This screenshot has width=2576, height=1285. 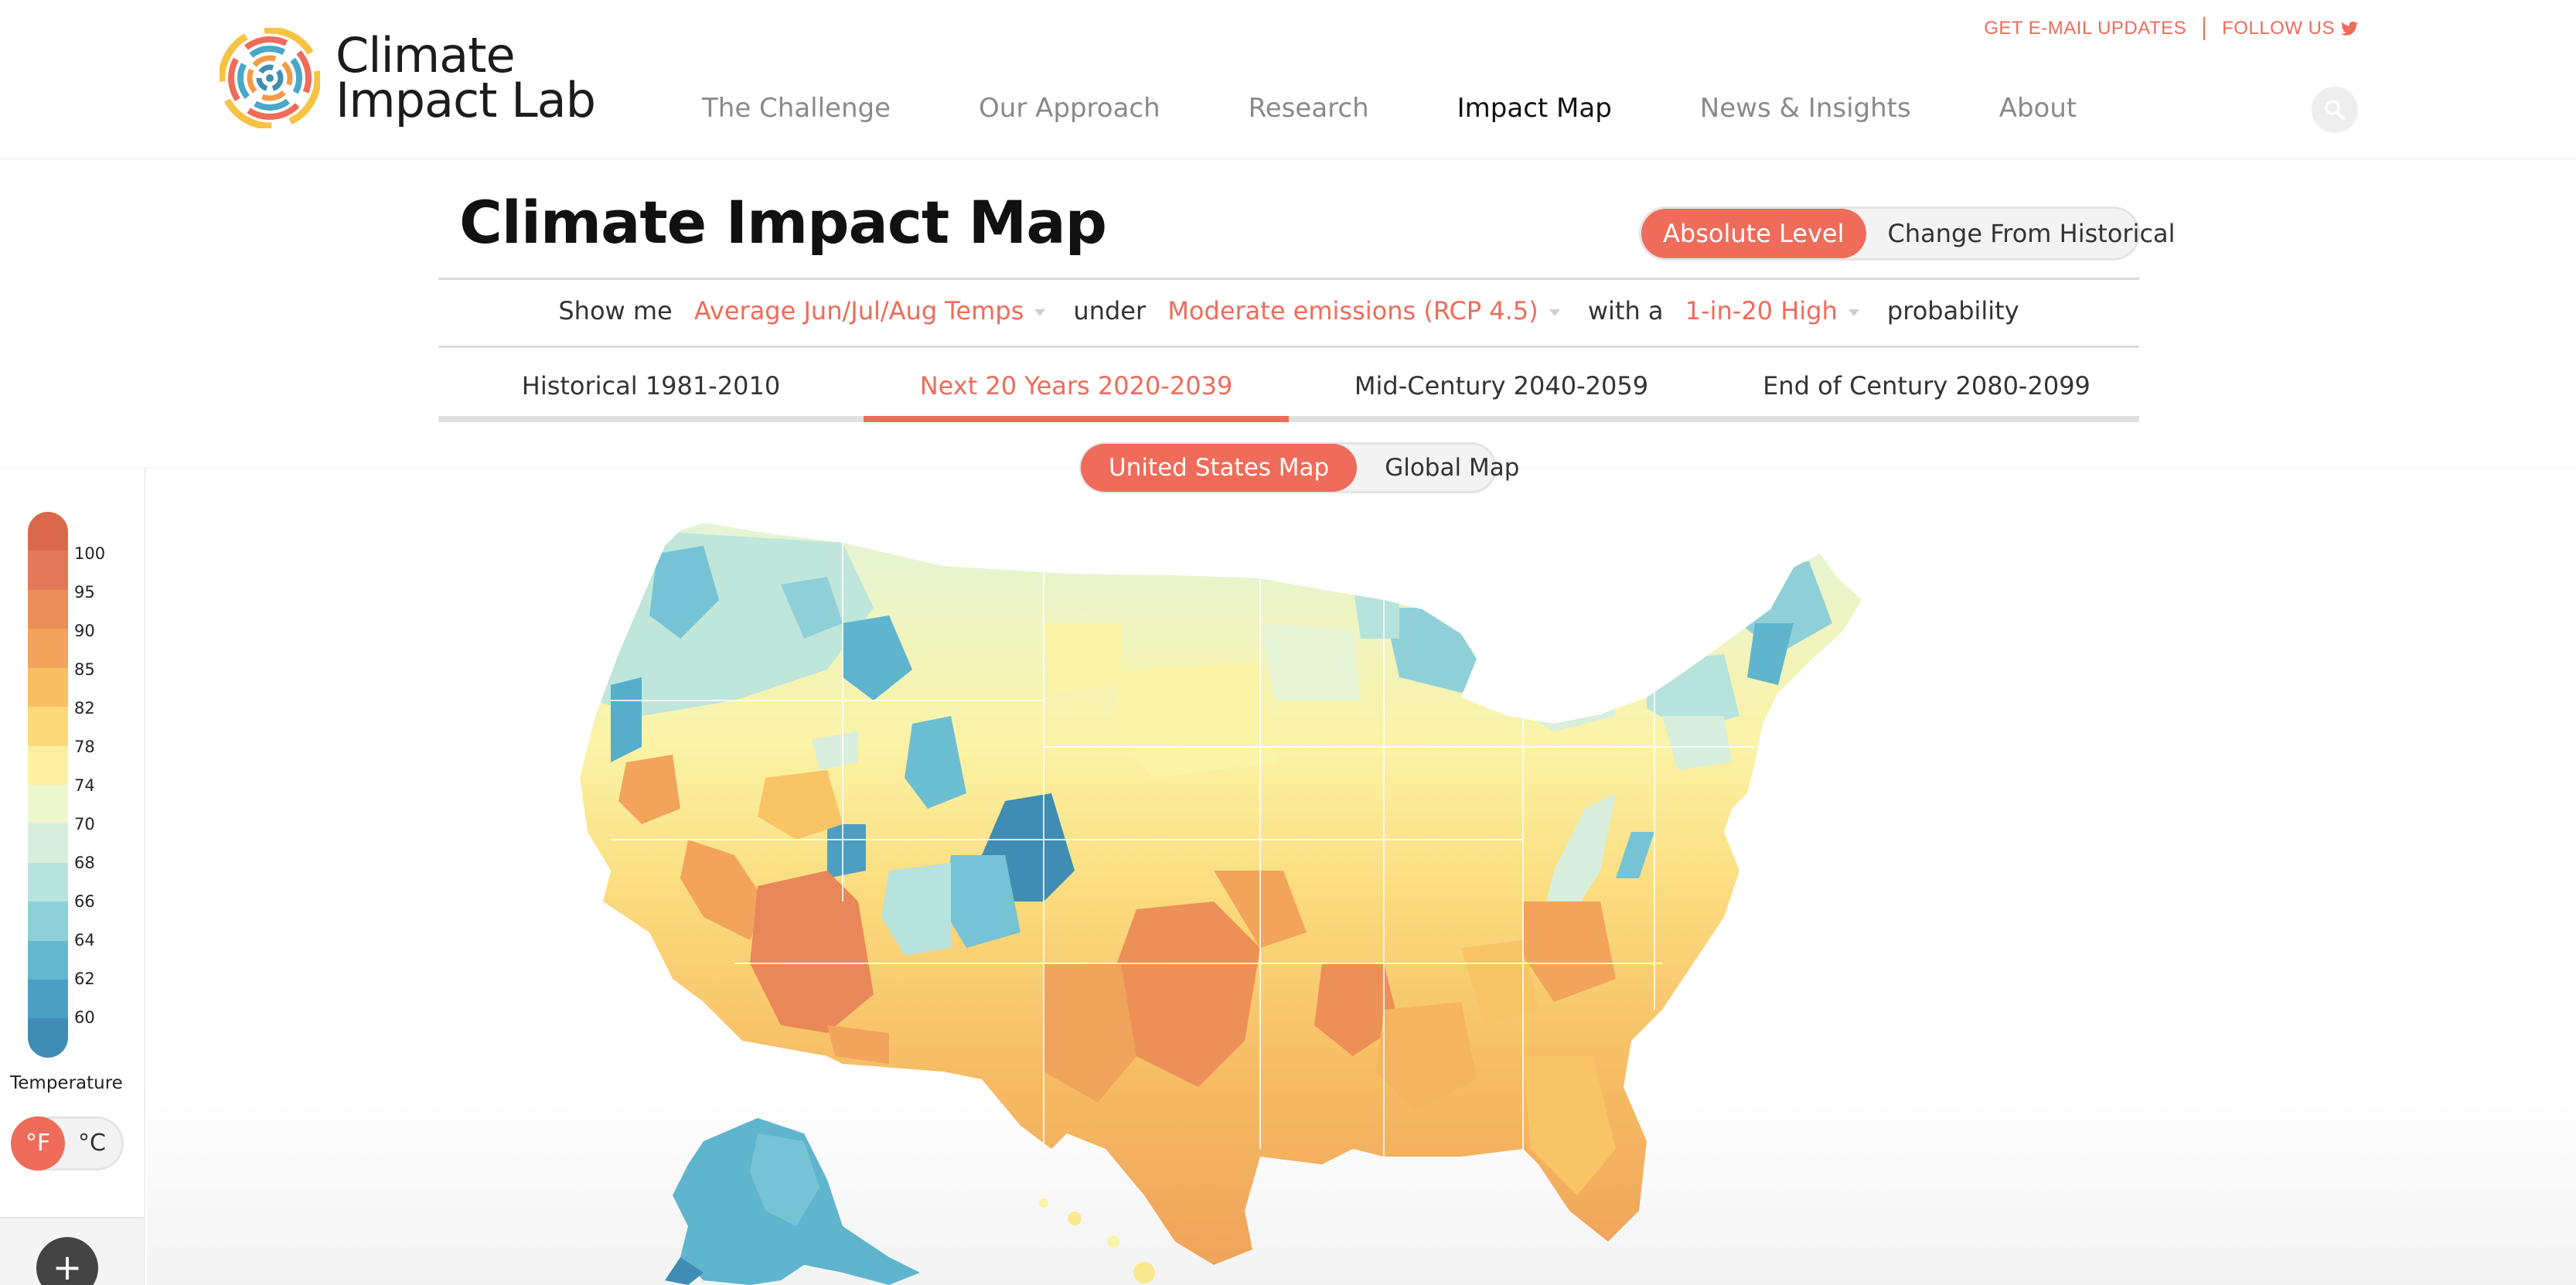 I want to click on logo-line-2: Impact Lab, so click(x=466, y=100).